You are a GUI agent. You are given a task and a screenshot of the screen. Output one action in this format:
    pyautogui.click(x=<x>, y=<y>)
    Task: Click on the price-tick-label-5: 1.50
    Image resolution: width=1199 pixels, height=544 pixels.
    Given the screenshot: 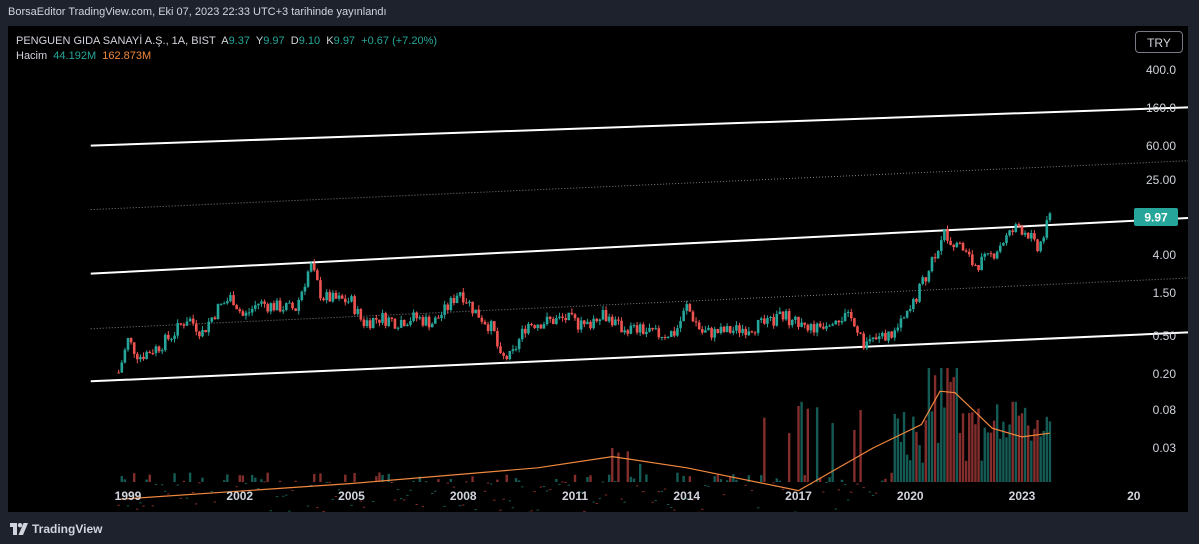 What is the action you would take?
    pyautogui.click(x=1165, y=293)
    